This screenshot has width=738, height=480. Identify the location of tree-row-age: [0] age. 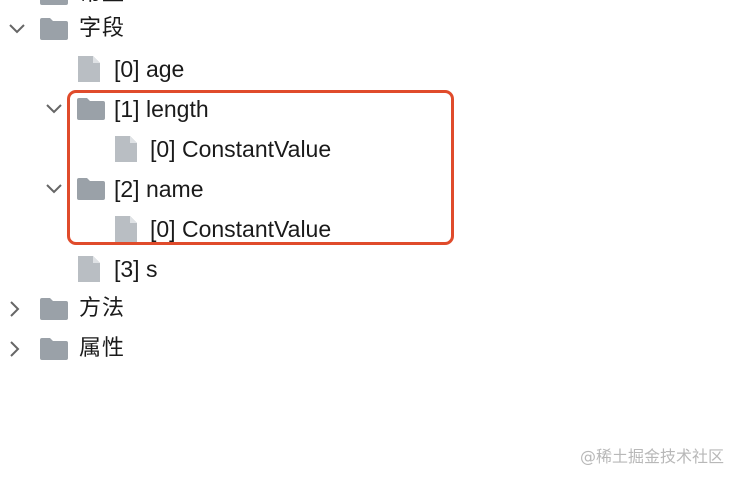
(150, 69).